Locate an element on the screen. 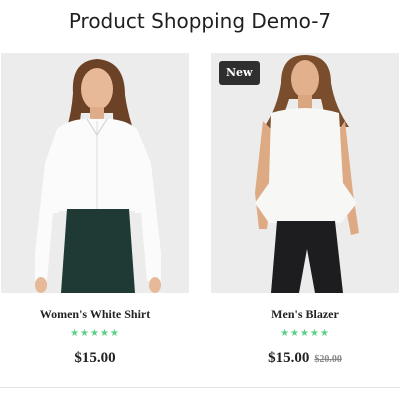  price-row: $15.00 is located at coordinates (95, 358).